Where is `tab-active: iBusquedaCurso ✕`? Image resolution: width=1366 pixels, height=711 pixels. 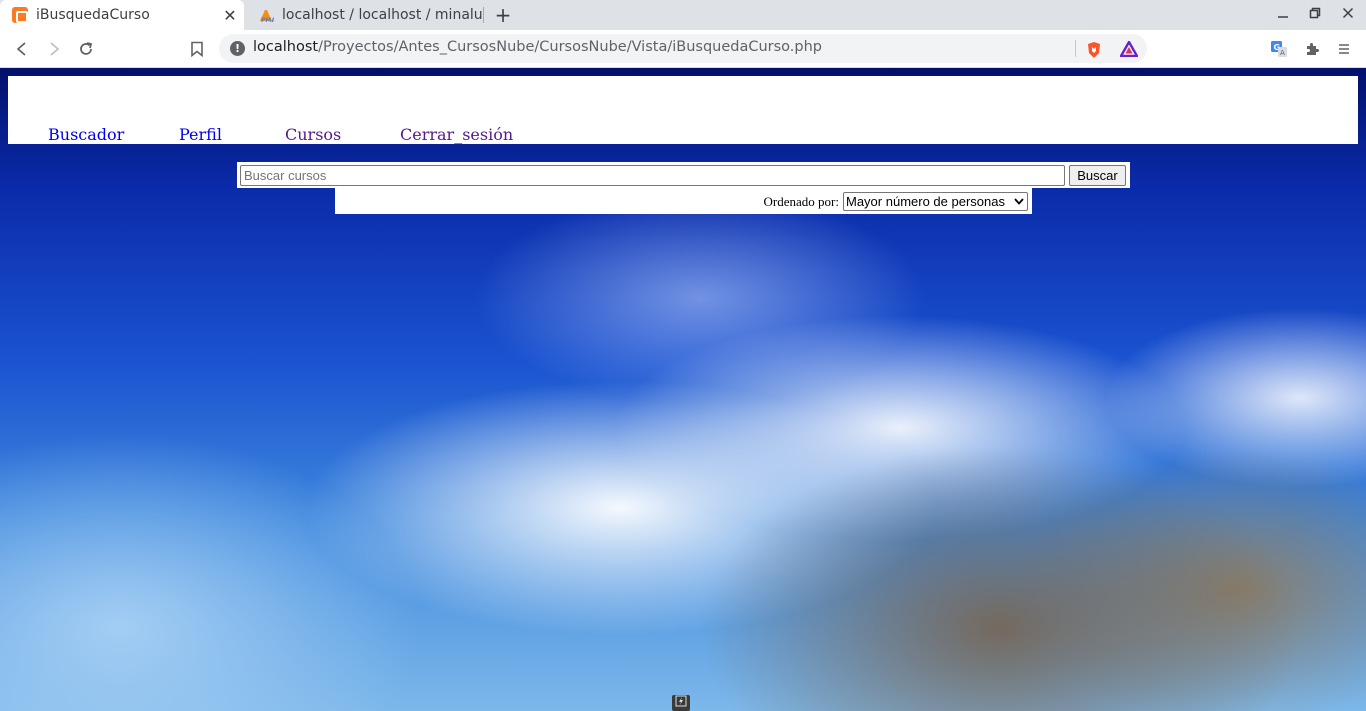
tab-active: iBusquedaCurso ✕ is located at coordinates (122, 15).